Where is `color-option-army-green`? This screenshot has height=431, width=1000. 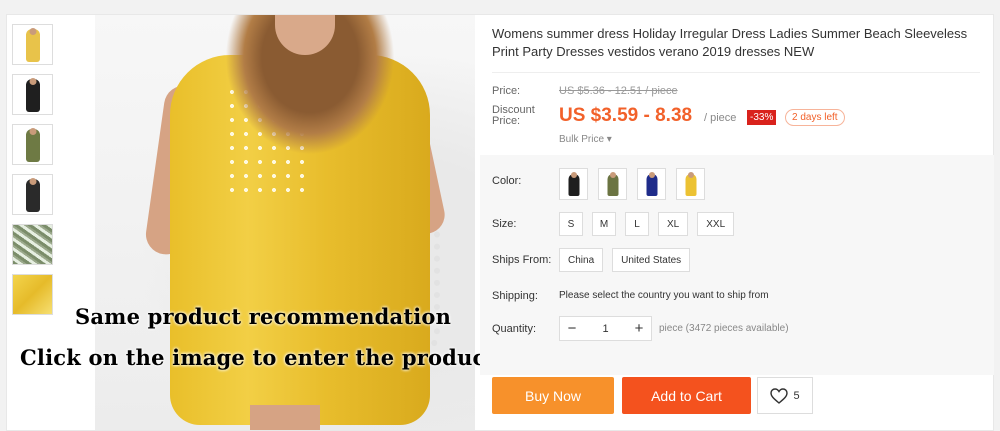
color-option-army-green is located at coordinates (612, 184).